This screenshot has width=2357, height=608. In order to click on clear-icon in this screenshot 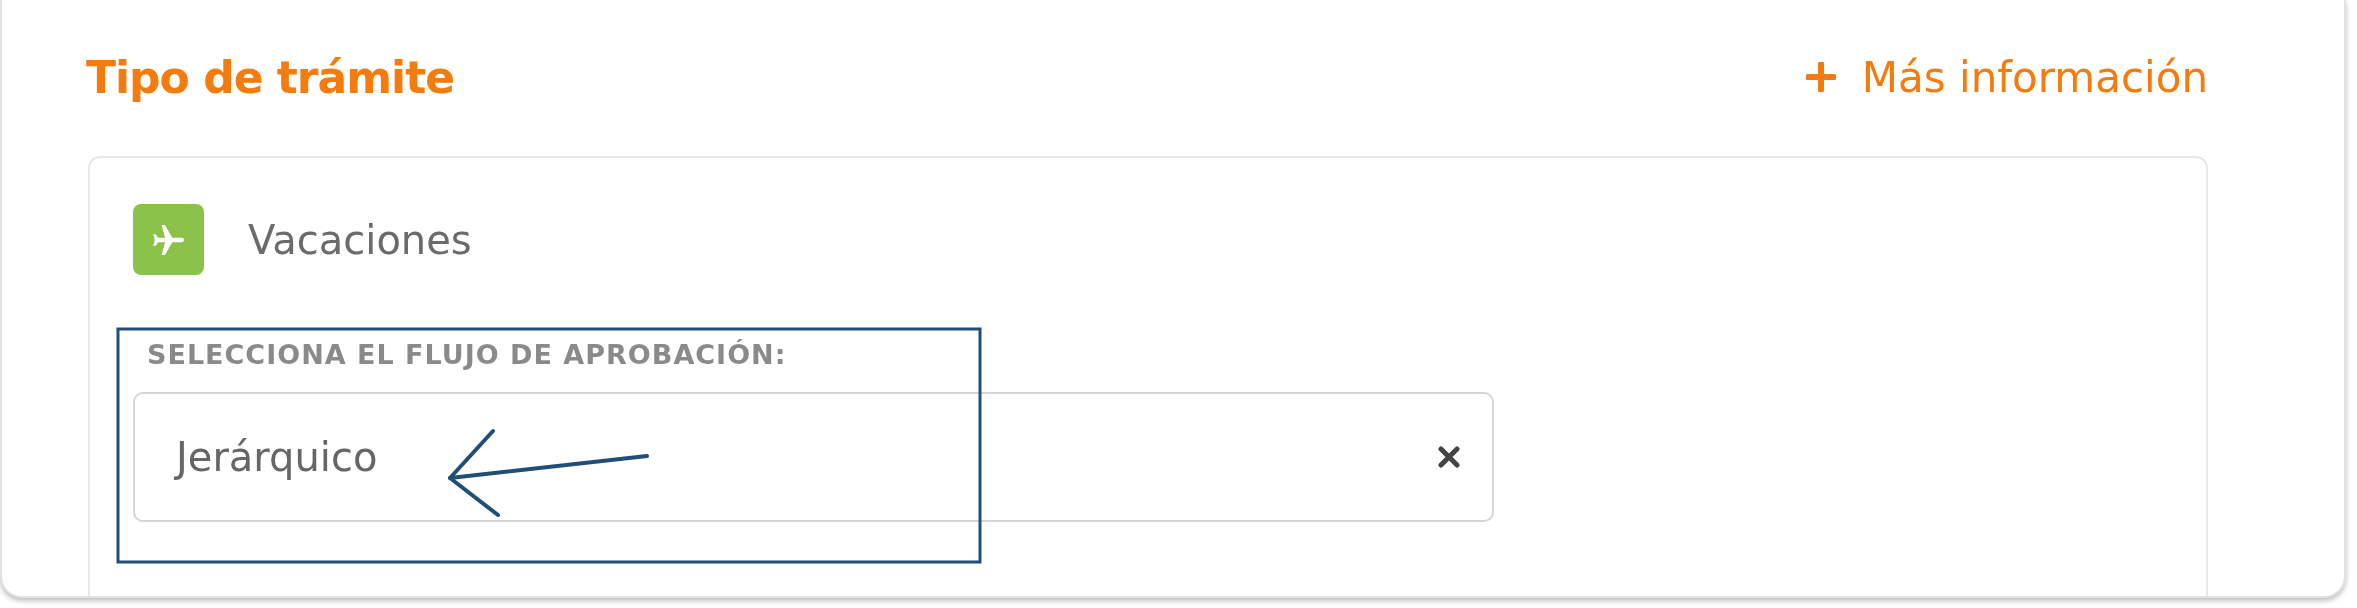, I will do `click(1449, 457)`.